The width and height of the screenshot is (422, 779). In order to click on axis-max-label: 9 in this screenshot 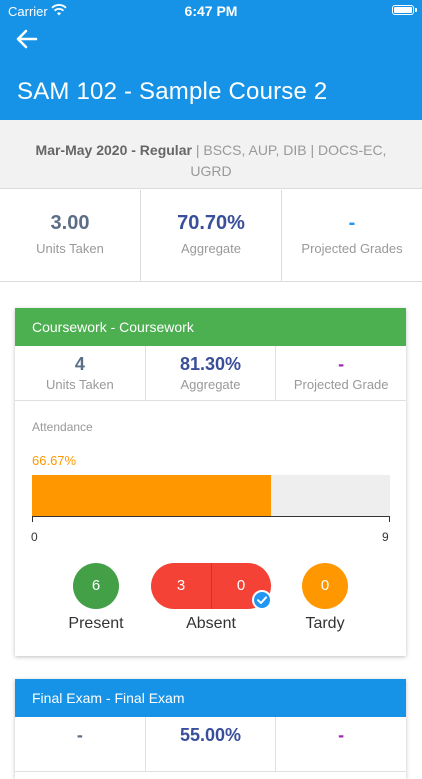, I will do `click(385, 537)`.